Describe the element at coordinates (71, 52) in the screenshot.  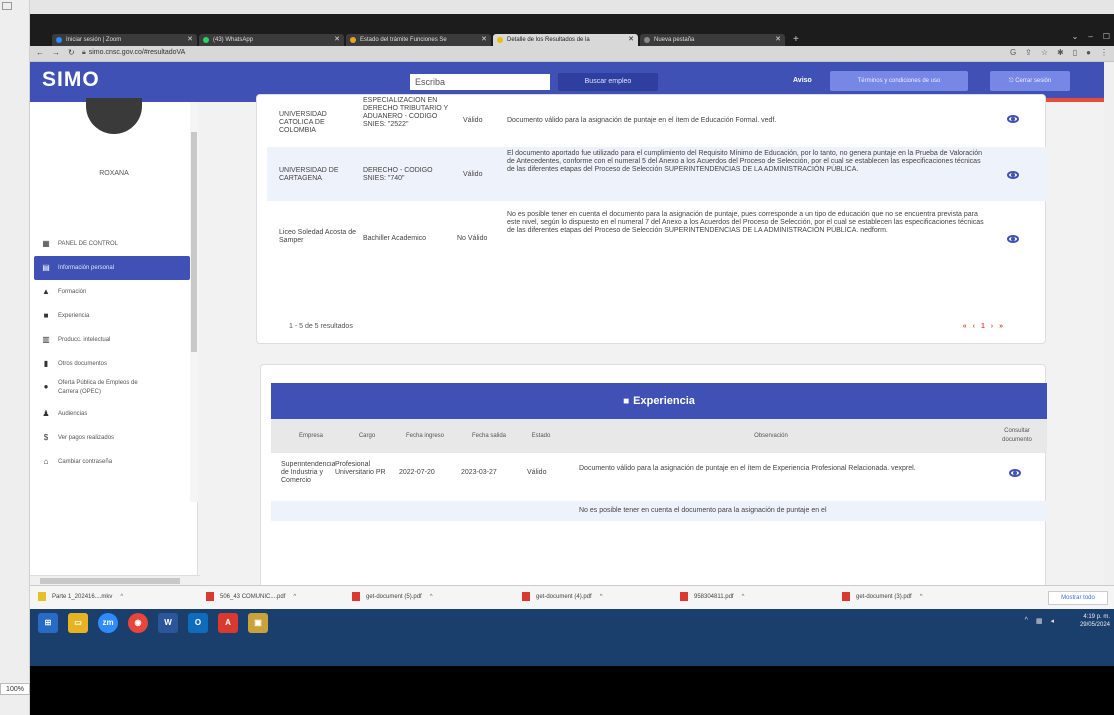
I see `reload-icon: ↻` at that location.